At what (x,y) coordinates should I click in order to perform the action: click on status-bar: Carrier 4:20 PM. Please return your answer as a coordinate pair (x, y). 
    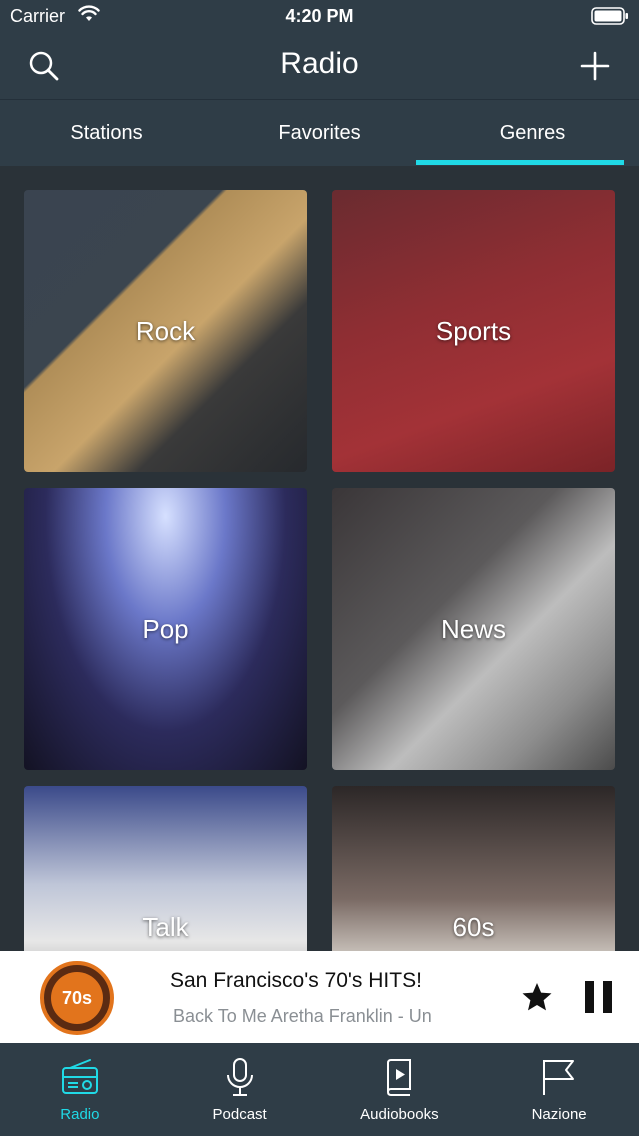
    Looking at the image, I should click on (319, 16).